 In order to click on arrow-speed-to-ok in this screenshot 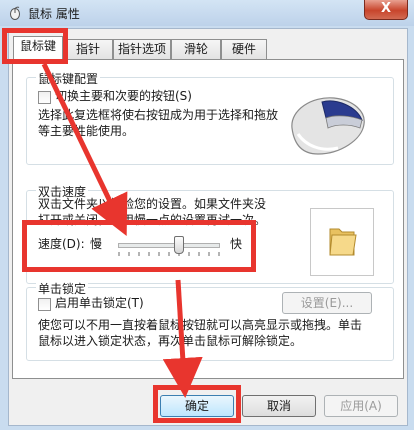, I will do `click(182, 338)`.